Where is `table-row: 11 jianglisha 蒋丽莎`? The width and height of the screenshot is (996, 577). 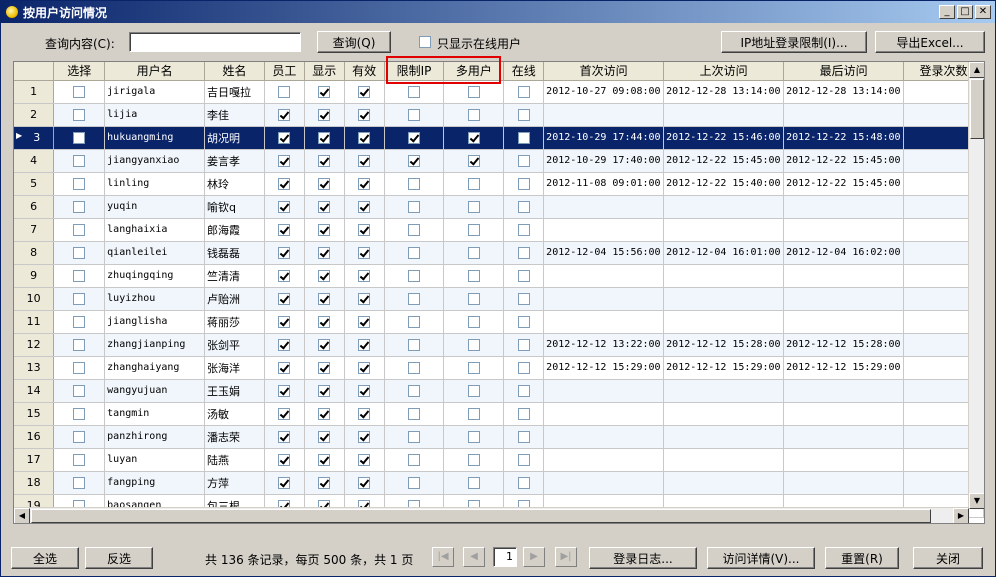 table-row: 11 jianglisha 蒋丽莎 is located at coordinates (499, 322).